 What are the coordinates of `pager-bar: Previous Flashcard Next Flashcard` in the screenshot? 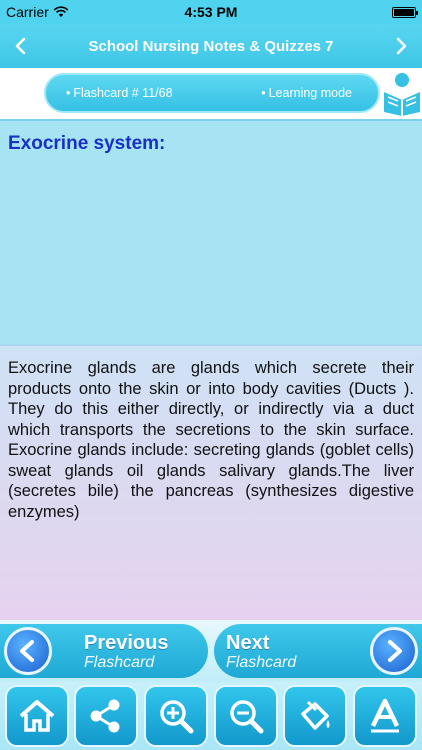 It's located at (211, 651).